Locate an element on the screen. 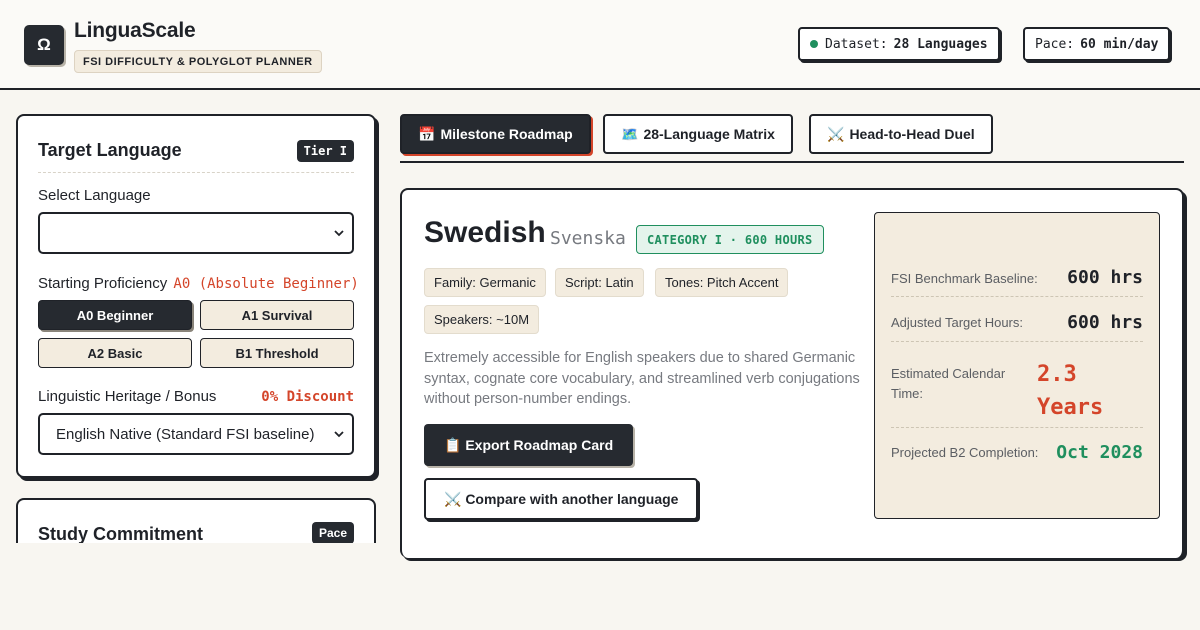 The height and width of the screenshot is (630, 1200). heritage-label: Linguistic Heritage / Bonus is located at coordinates (127, 396).